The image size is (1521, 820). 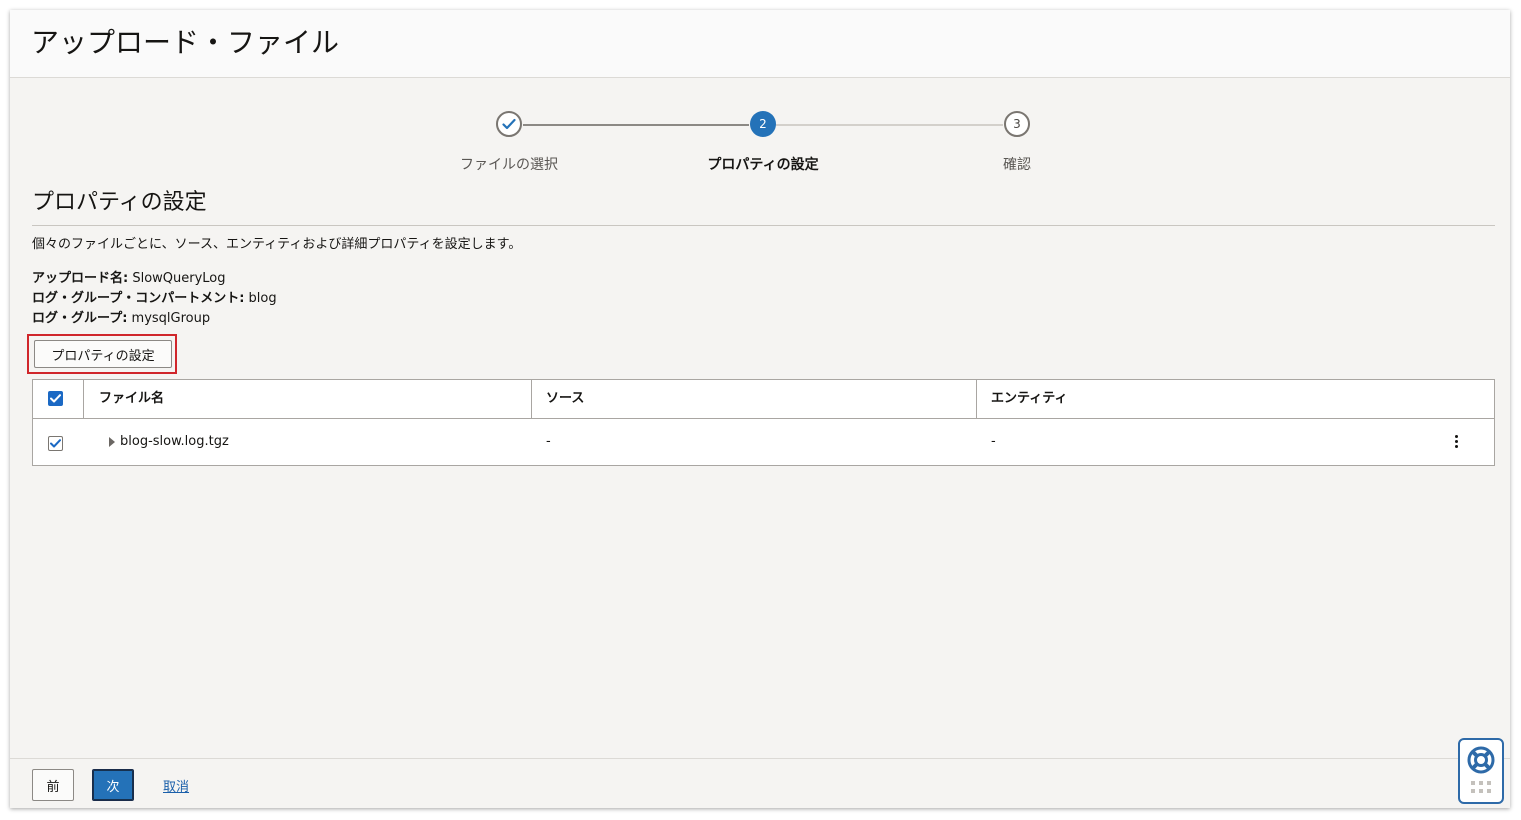 I want to click on step-2-label: プロパティの設定, so click(x=763, y=165).